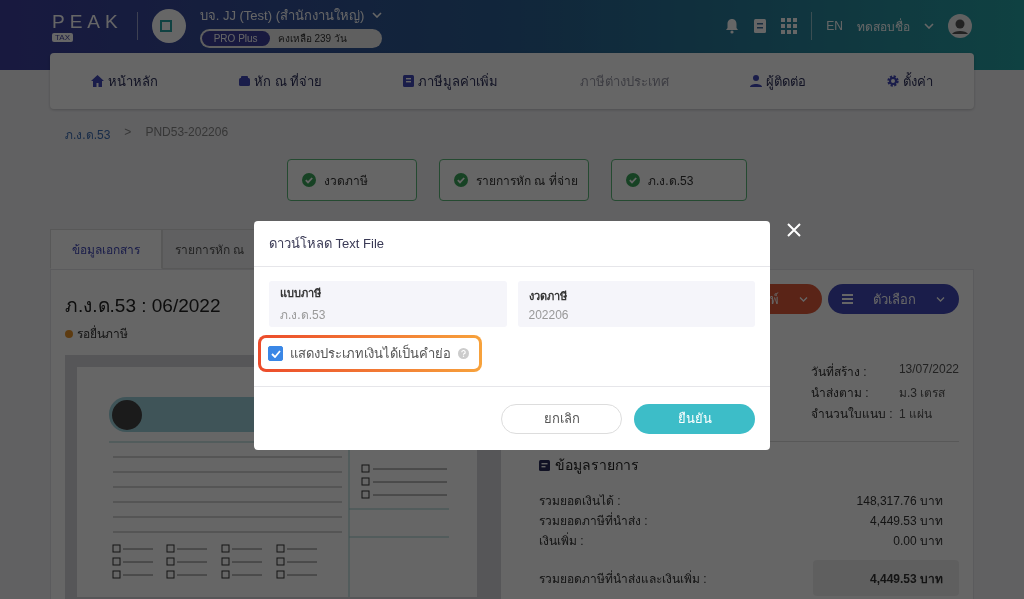 The width and height of the screenshot is (1024, 599). I want to click on info-label: จำนวนใบแนบ :, so click(852, 414).